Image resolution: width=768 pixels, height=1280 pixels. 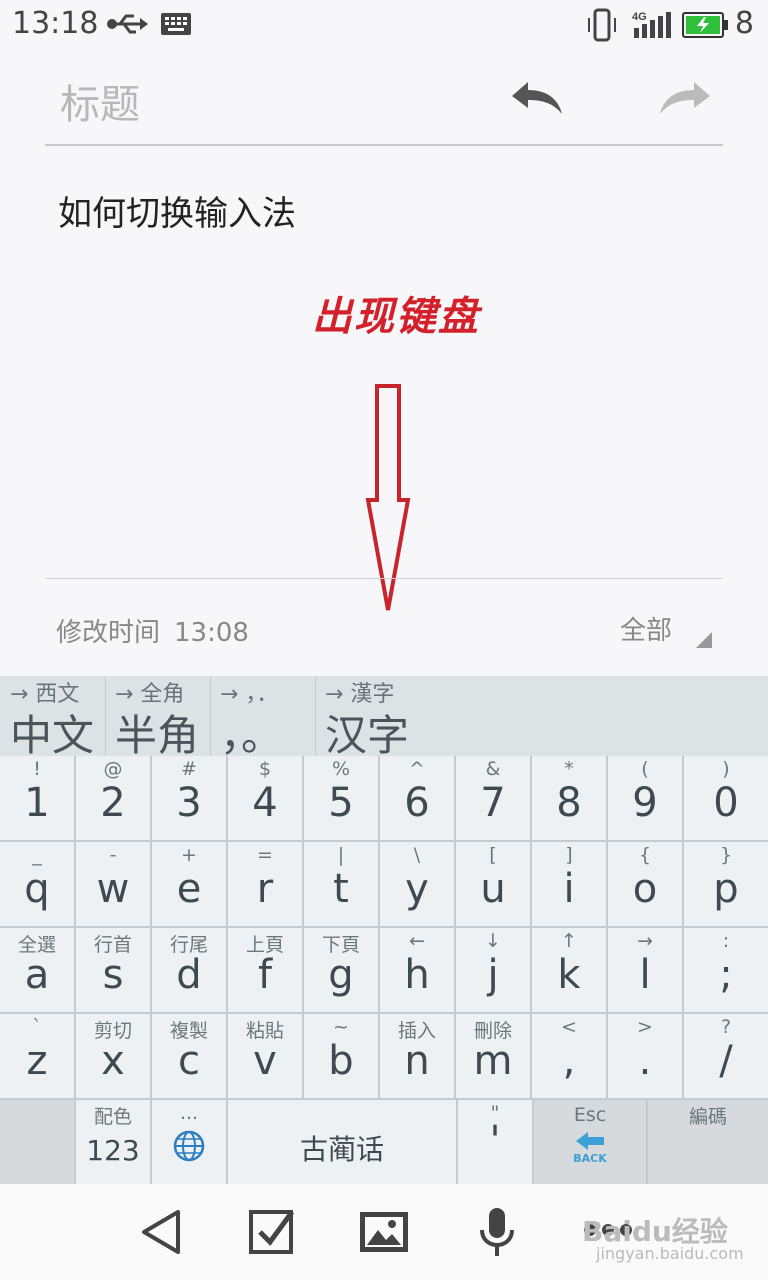 What do you see at coordinates (569, 1056) in the screenshot?
I see `key: <,` at bounding box center [569, 1056].